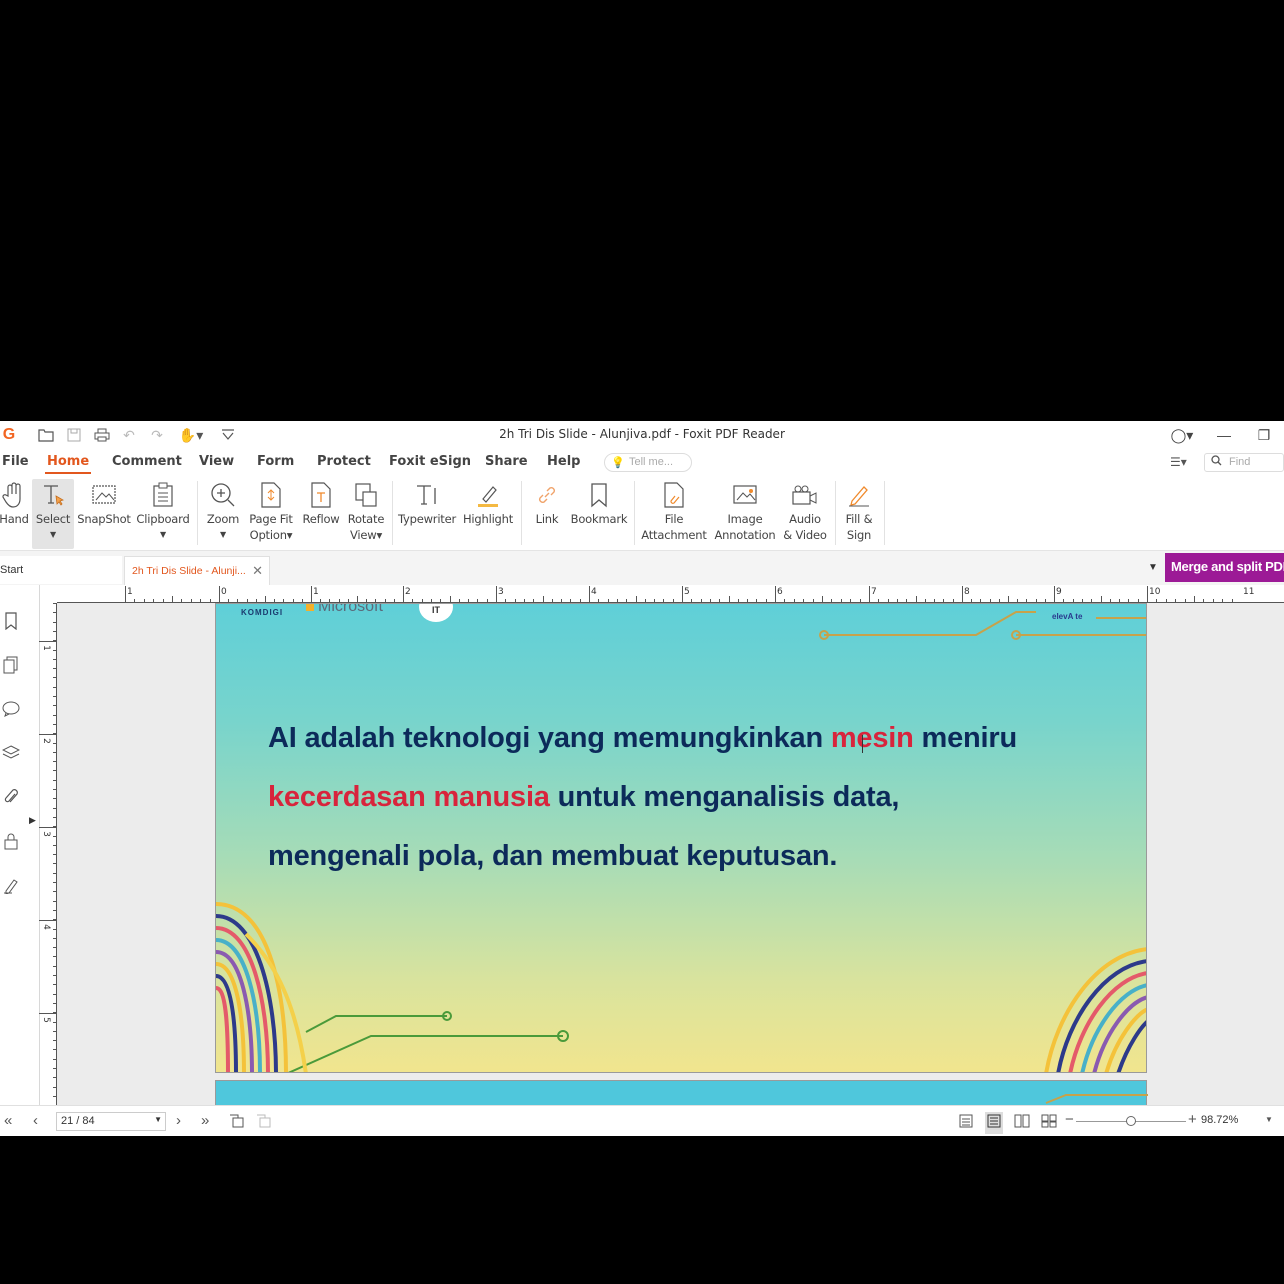  Describe the element at coordinates (674, 535) in the screenshot. I see `file-attachment-label-2: Attachment` at that location.